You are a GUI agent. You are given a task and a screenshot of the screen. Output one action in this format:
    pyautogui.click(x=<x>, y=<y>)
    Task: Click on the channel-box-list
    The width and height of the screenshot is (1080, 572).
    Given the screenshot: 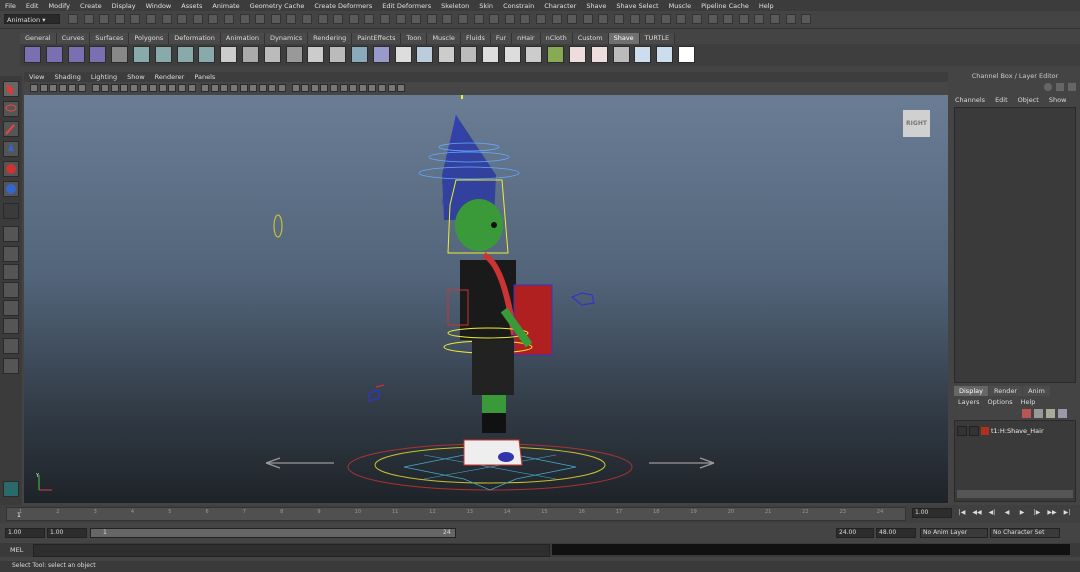 What is the action you would take?
    pyautogui.click(x=1015, y=245)
    